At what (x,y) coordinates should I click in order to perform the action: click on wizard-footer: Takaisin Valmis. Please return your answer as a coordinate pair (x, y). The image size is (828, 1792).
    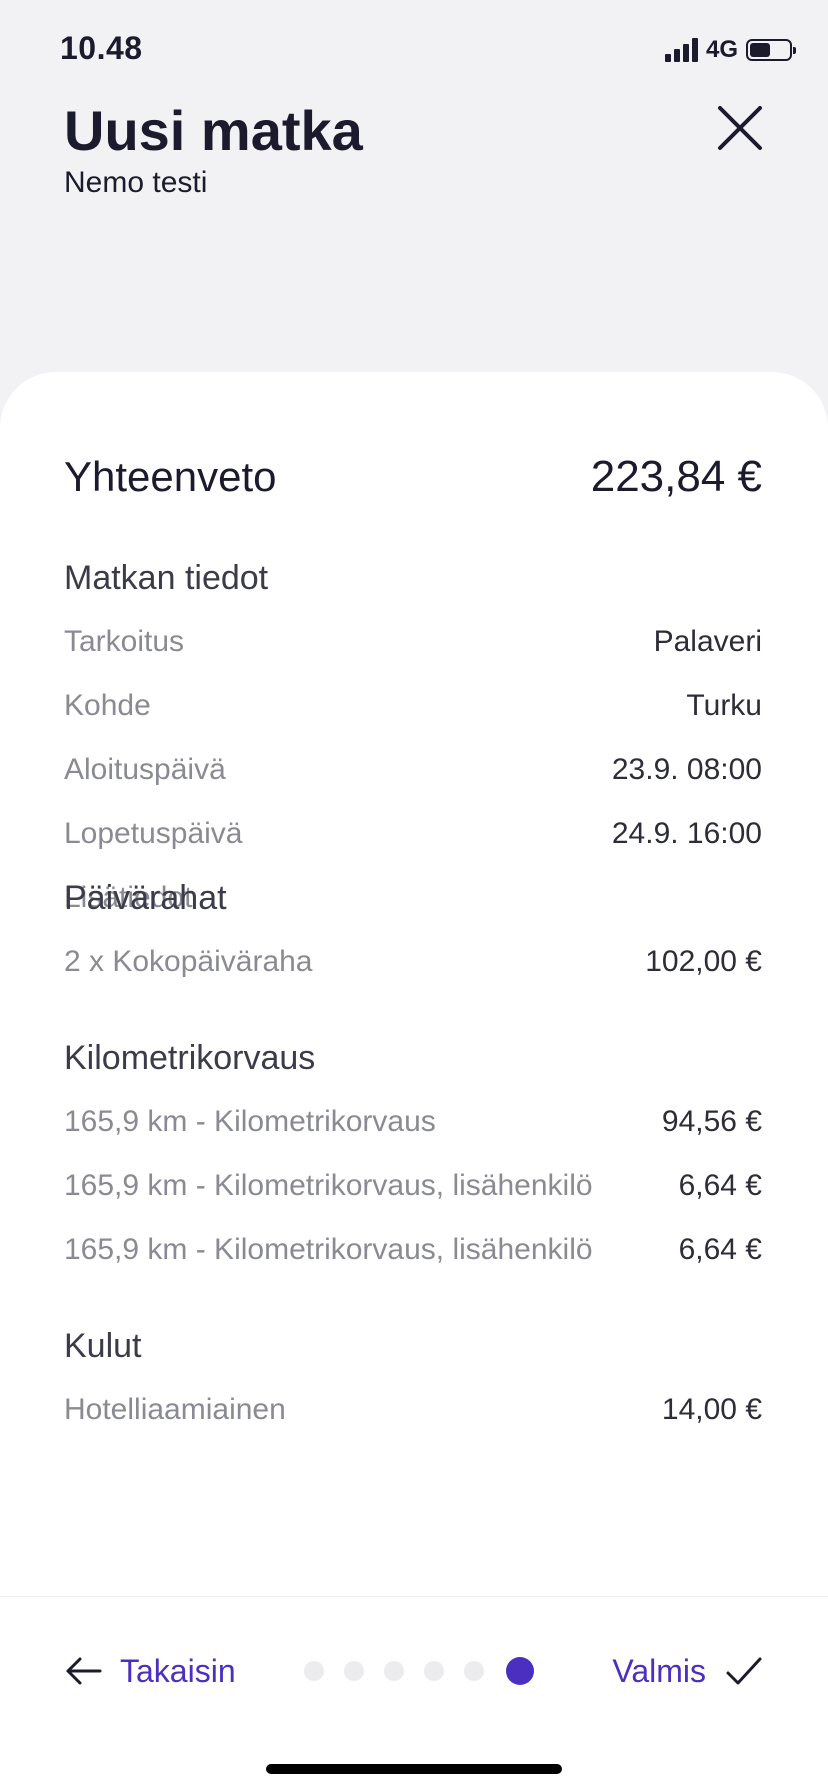
    Looking at the image, I should click on (414, 1694).